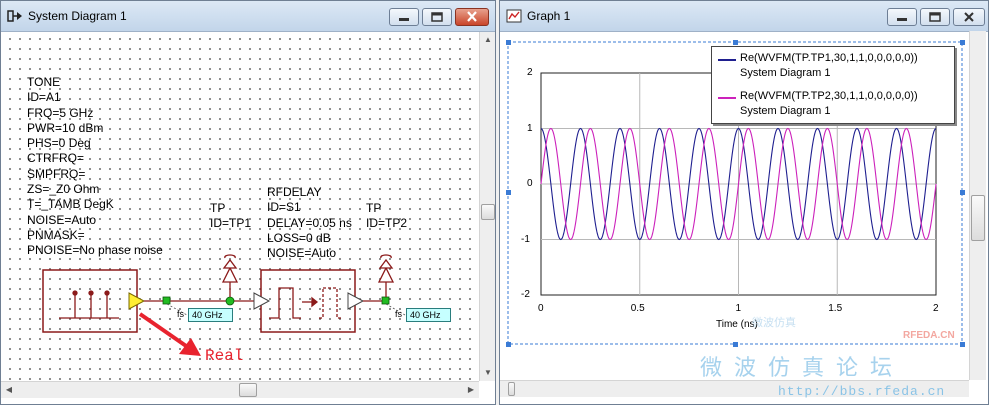 This screenshot has height=405, width=989. What do you see at coordinates (525, 239) in the screenshot?
I see `y-tick-label: -1` at bounding box center [525, 239].